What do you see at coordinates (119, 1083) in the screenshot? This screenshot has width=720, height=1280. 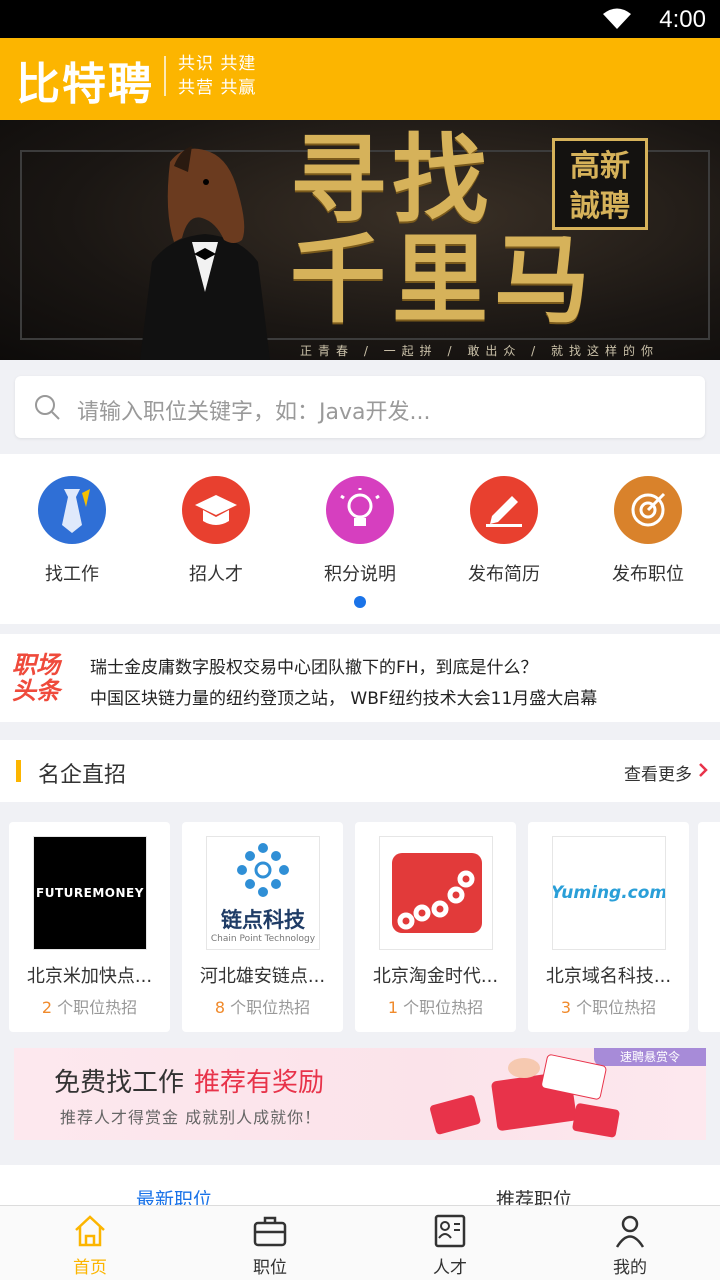 I see `promo-title-main: 免费找工作` at bounding box center [119, 1083].